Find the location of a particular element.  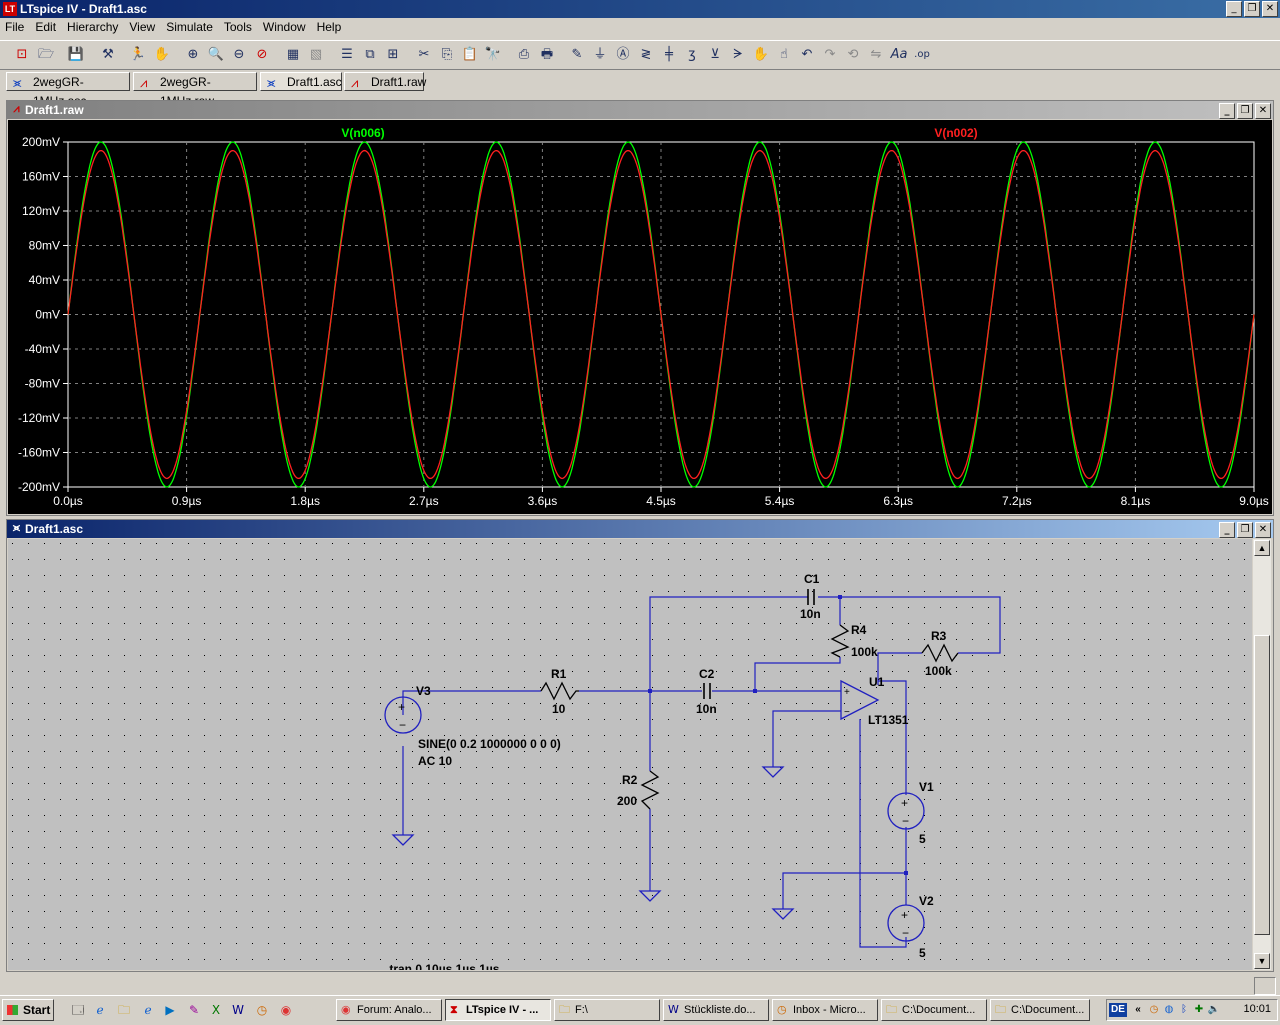

find-icon: 🔭 is located at coordinates (493, 55).